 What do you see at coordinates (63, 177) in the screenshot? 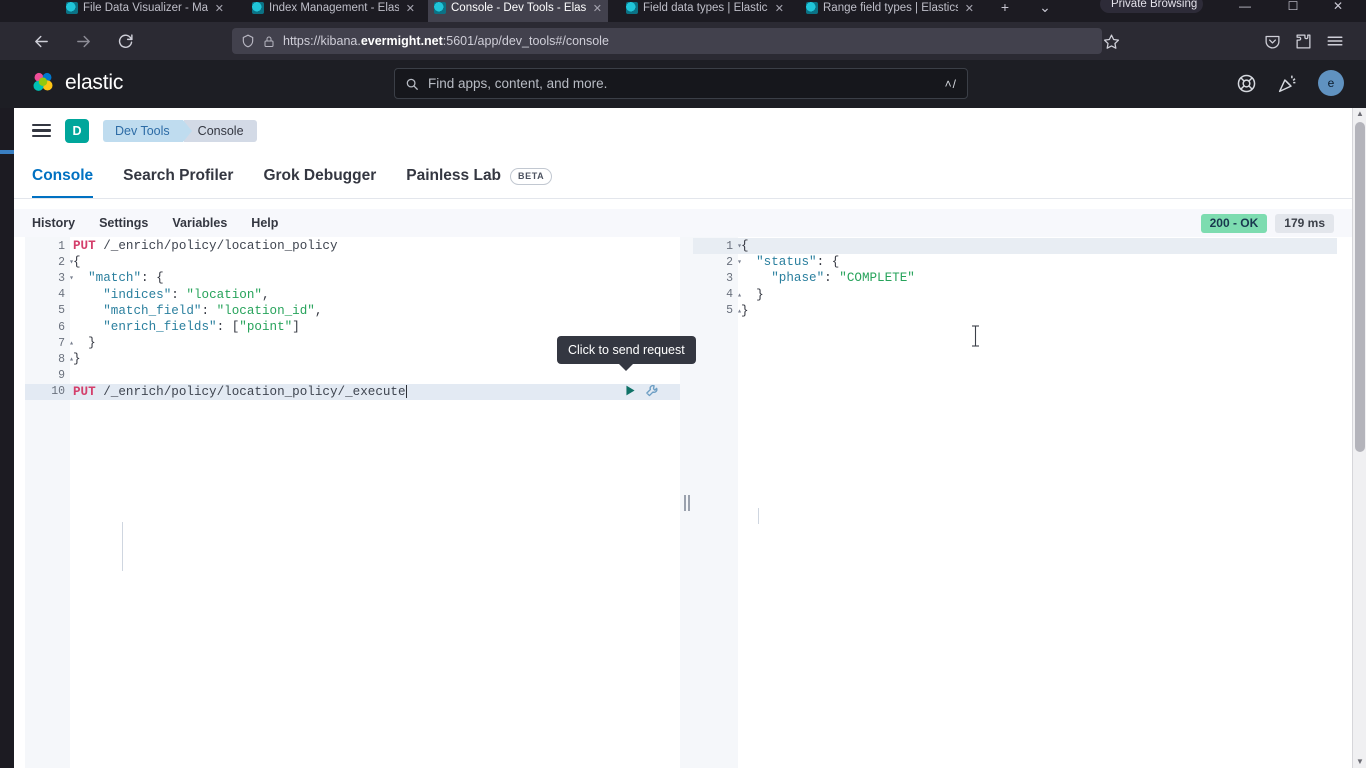
I see `tab-console: Console` at bounding box center [63, 177].